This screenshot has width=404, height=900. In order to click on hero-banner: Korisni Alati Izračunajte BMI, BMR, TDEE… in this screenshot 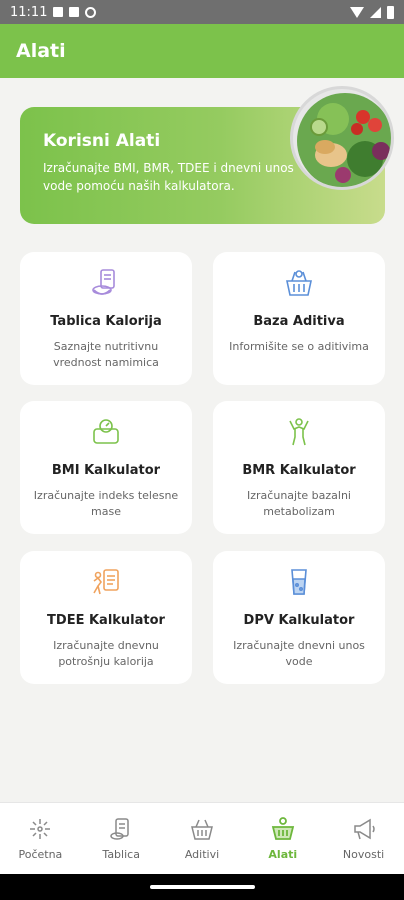, I will do `click(207, 155)`.